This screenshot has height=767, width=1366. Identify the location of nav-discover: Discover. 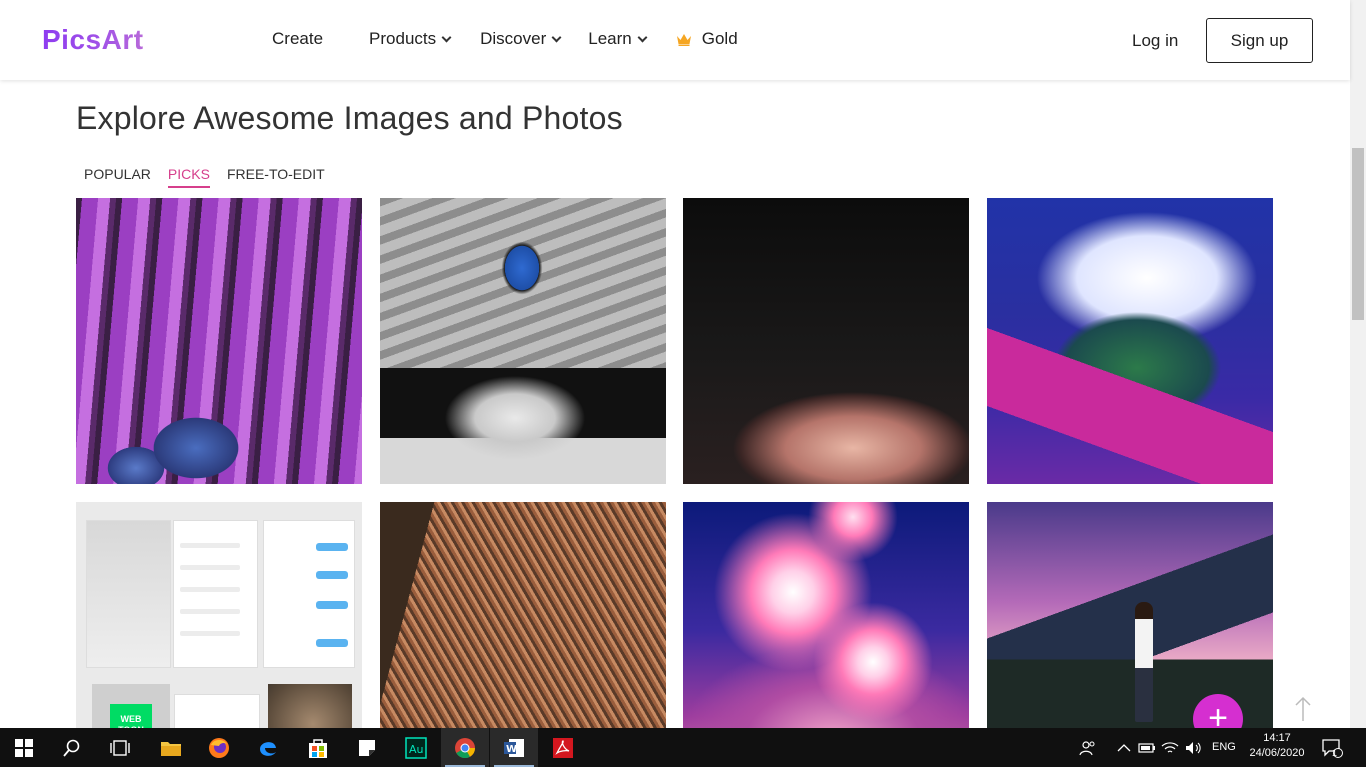
(521, 39).